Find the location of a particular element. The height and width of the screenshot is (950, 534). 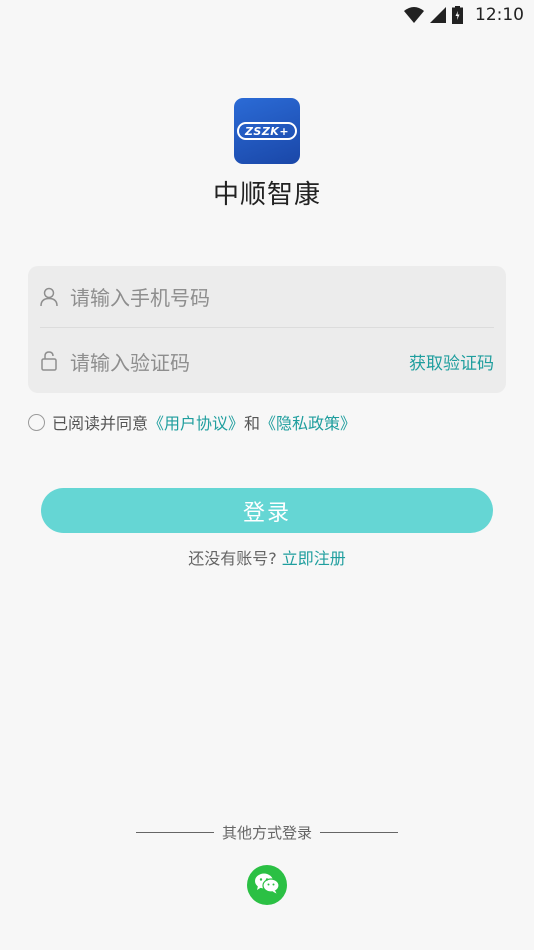

app-name: 中顺智康 is located at coordinates (266, 195).